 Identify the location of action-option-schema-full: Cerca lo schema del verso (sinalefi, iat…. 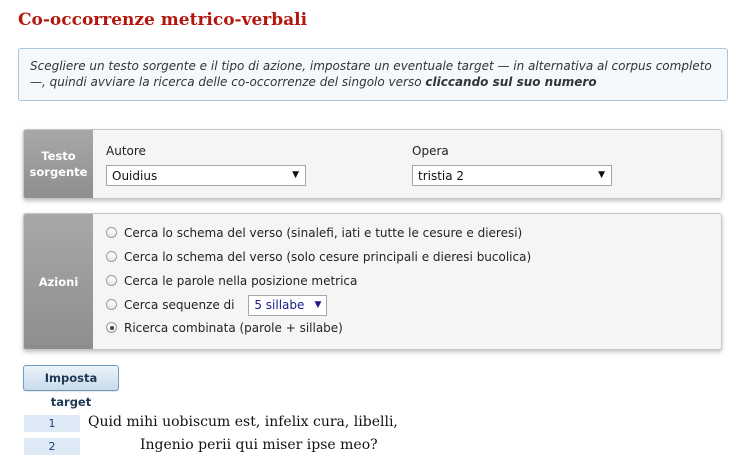
(314, 235).